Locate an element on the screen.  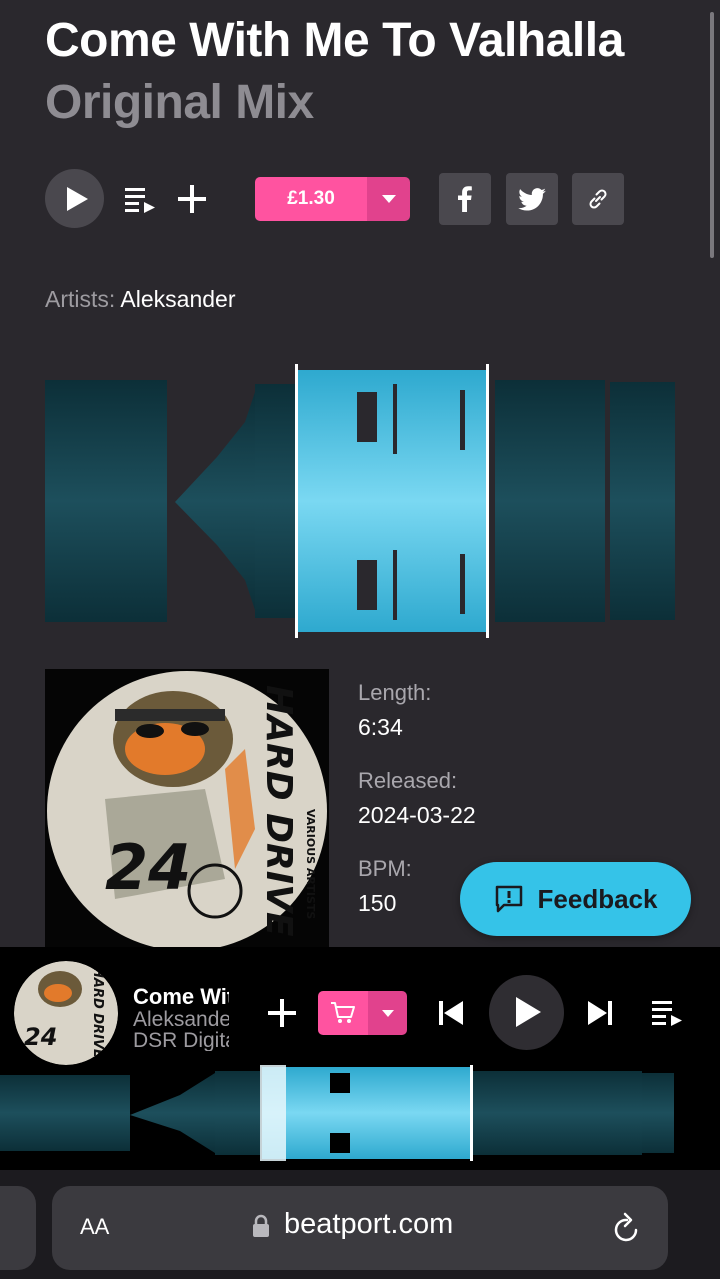
twitter-share-button is located at coordinates (532, 199).